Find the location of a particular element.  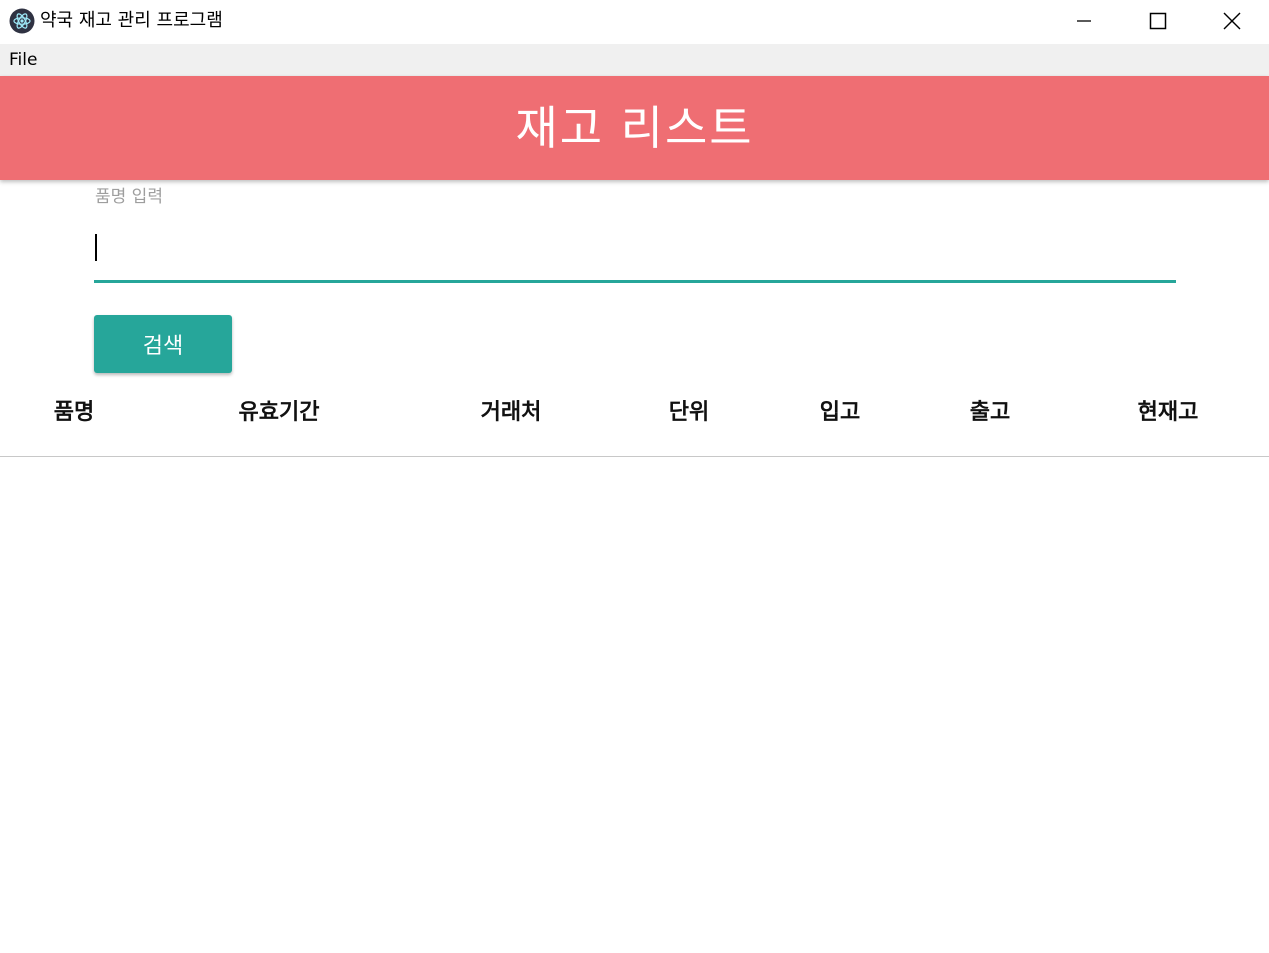

column-header-supplier: 거래처 is located at coordinates (511, 413).